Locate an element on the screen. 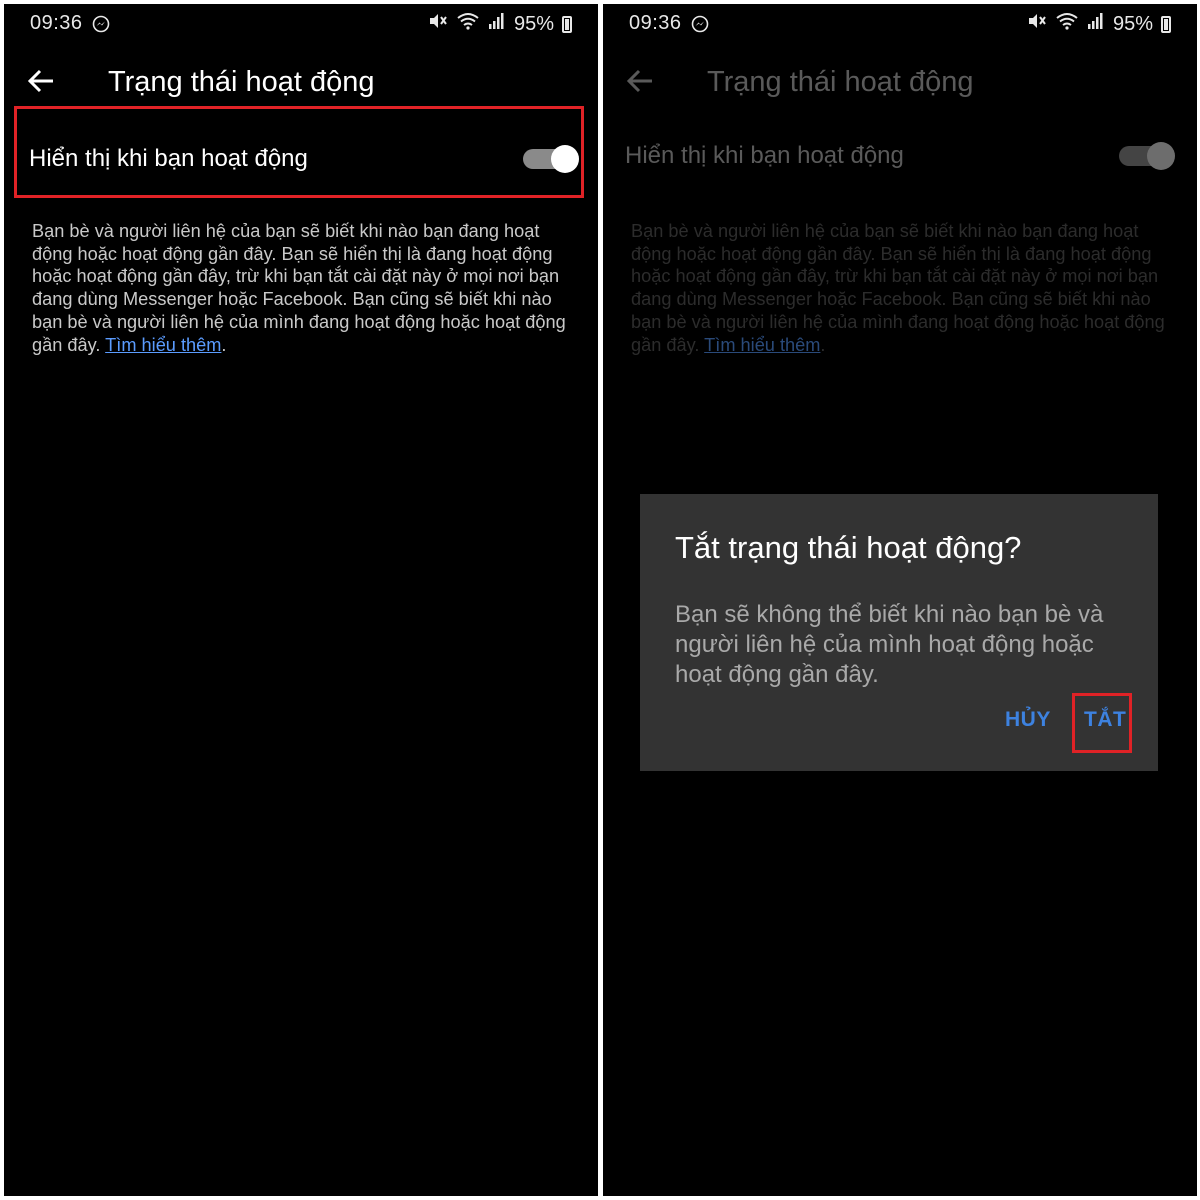 The image size is (1200, 1200). cancel-button: HỦY is located at coordinates (1028, 720).